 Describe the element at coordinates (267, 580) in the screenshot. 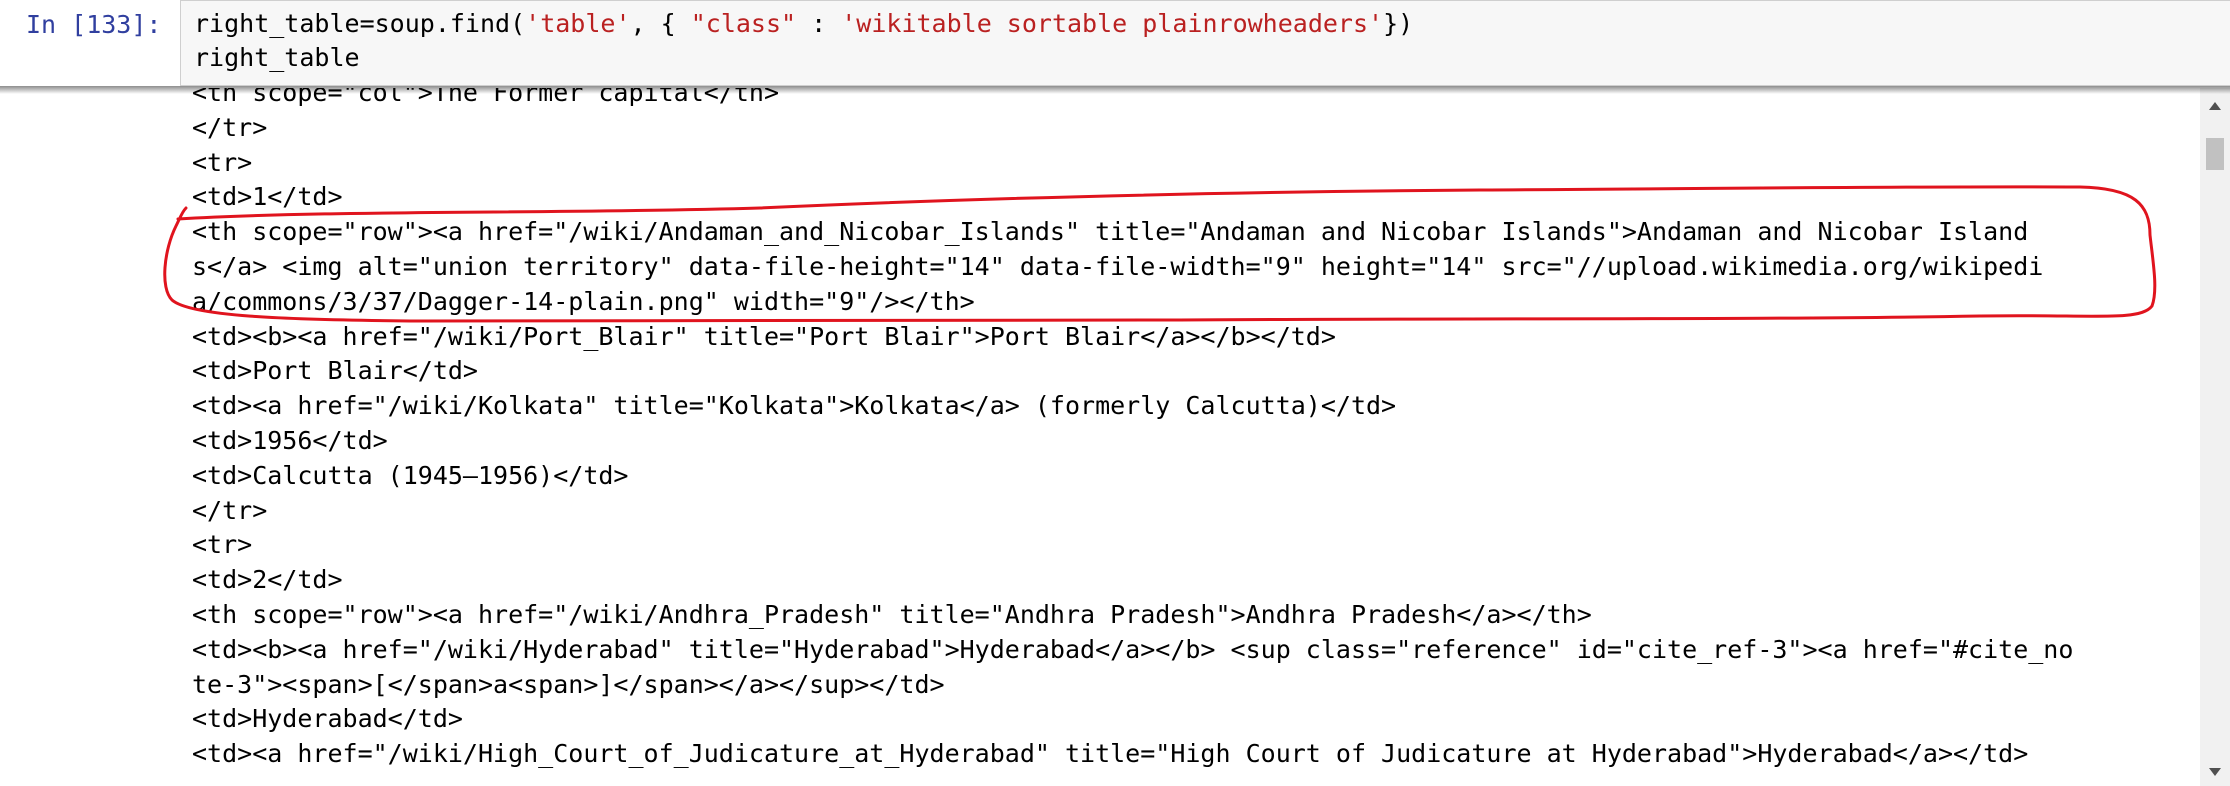

I see `output-line: <td>2</td>` at that location.